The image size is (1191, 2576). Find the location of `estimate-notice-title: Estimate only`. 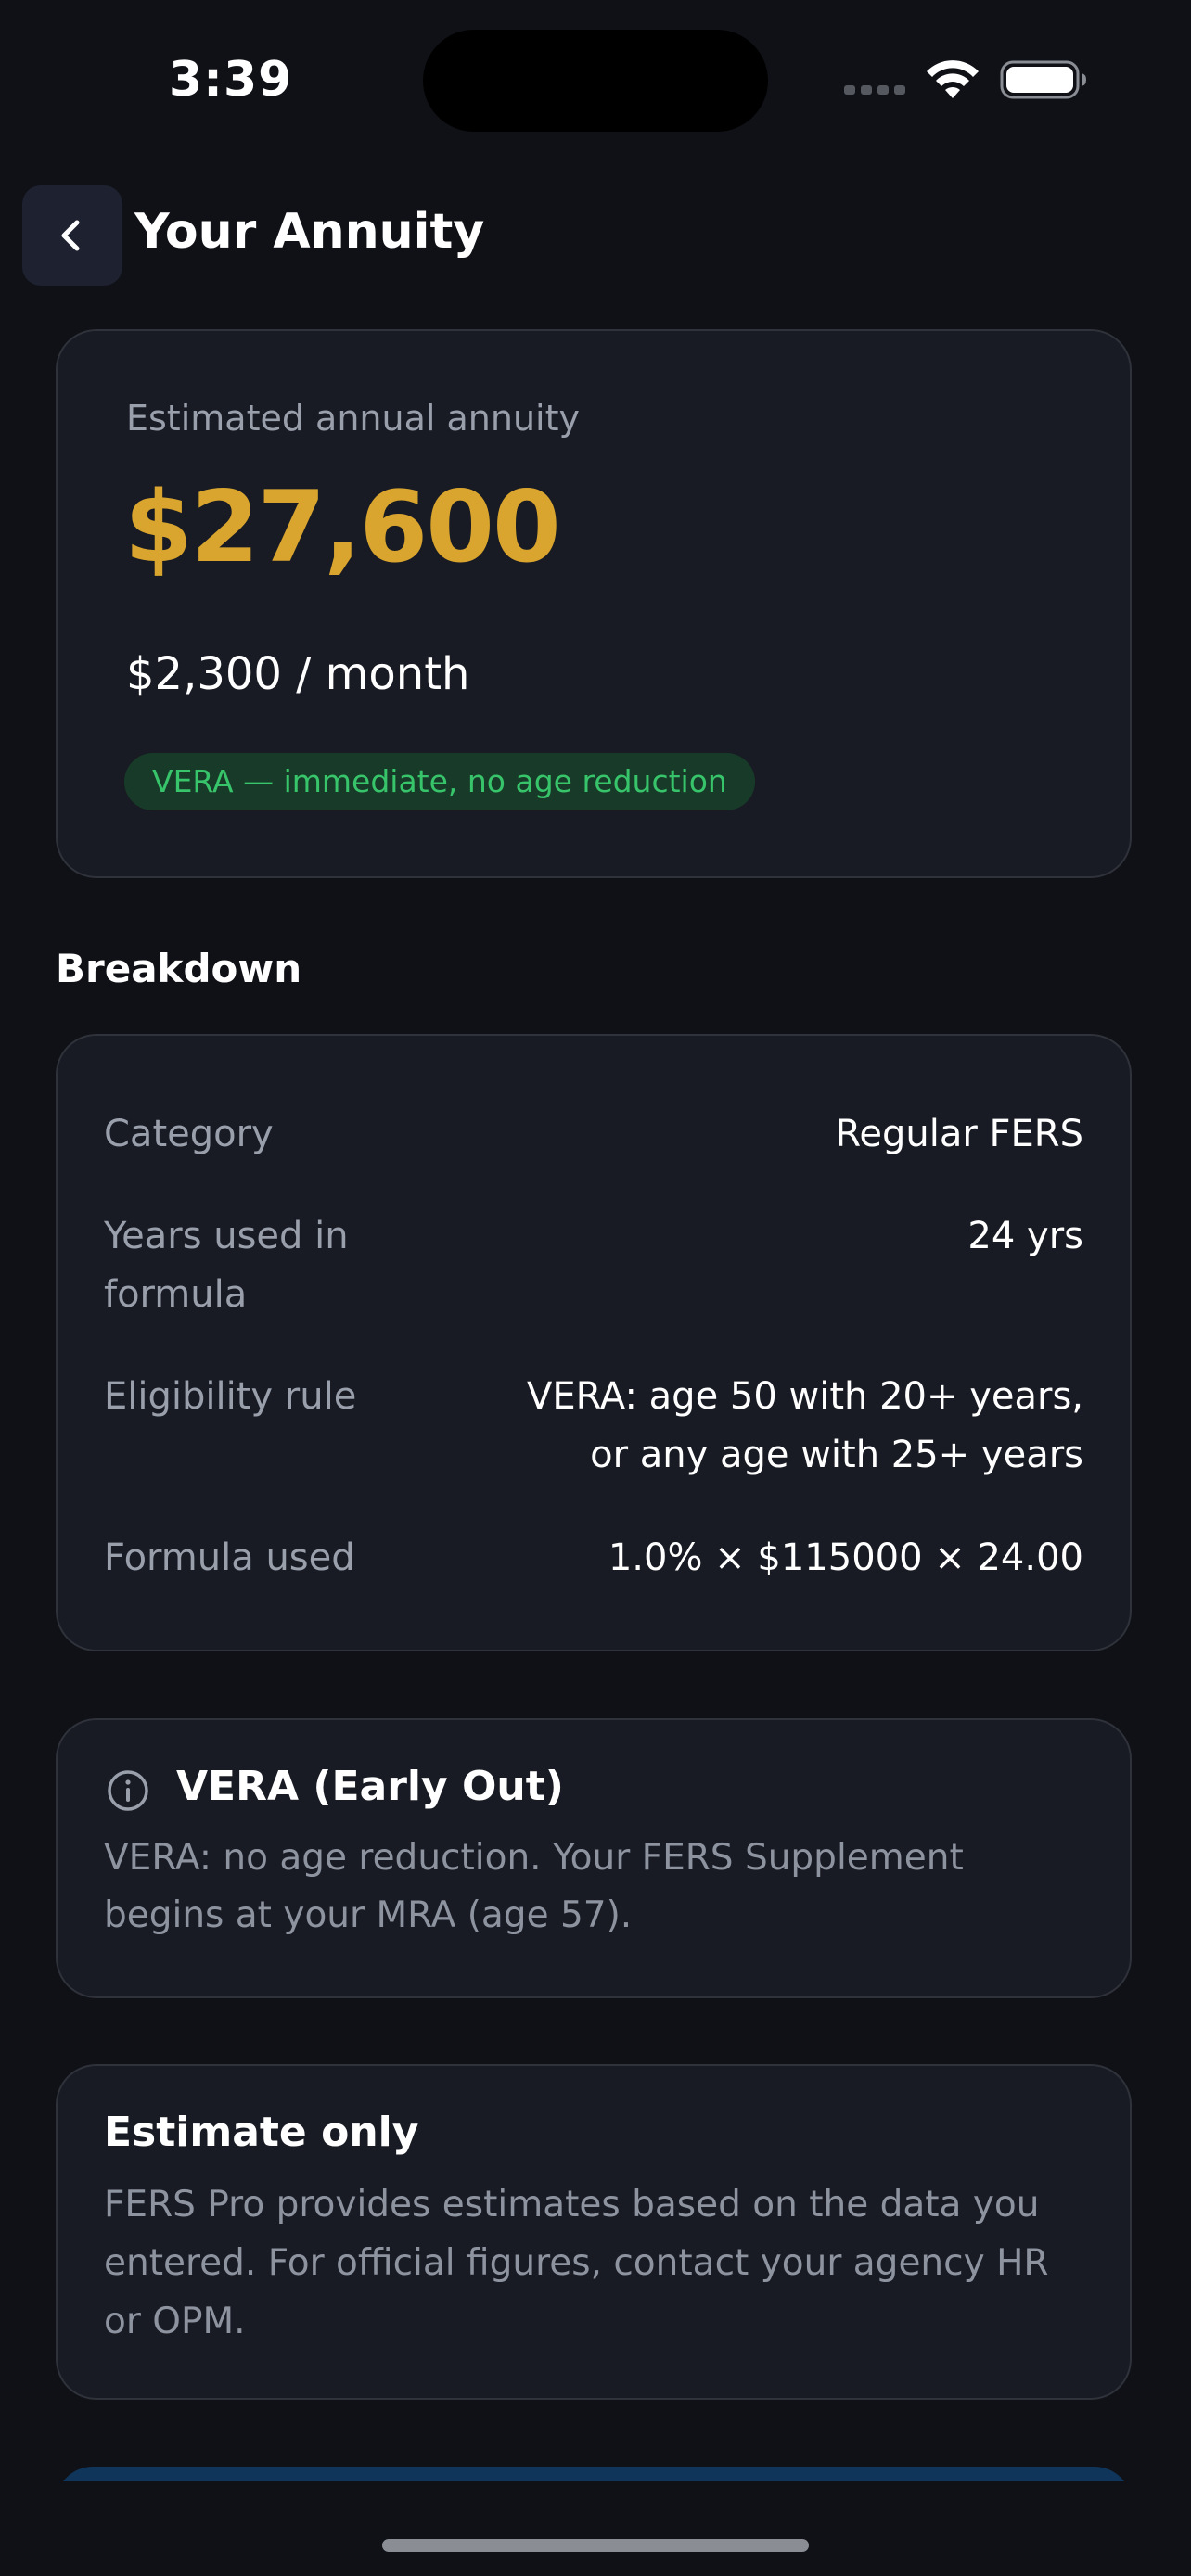

estimate-notice-title: Estimate only is located at coordinates (261, 2132).